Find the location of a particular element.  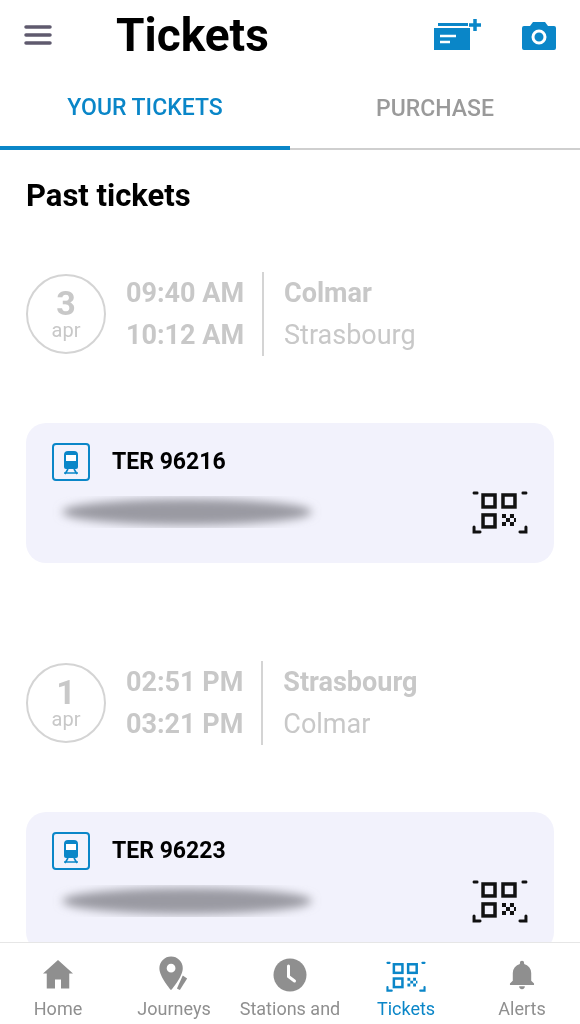

tab: YOUR TICKETS is located at coordinates (145, 110).